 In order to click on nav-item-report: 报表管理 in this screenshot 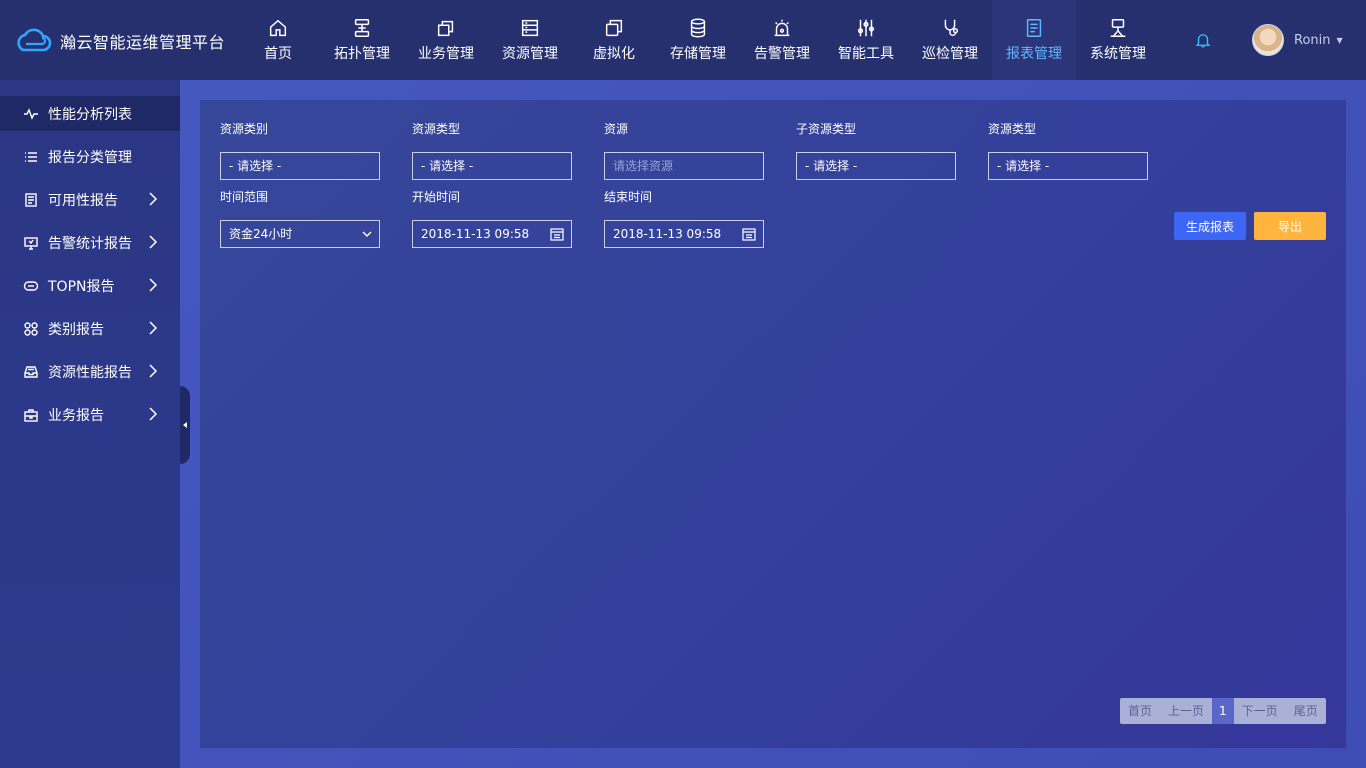, I will do `click(1034, 40)`.